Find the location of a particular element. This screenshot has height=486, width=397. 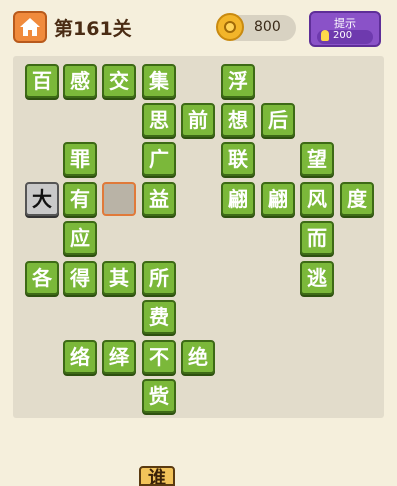

coin-value: 800 is located at coordinates (267, 27).